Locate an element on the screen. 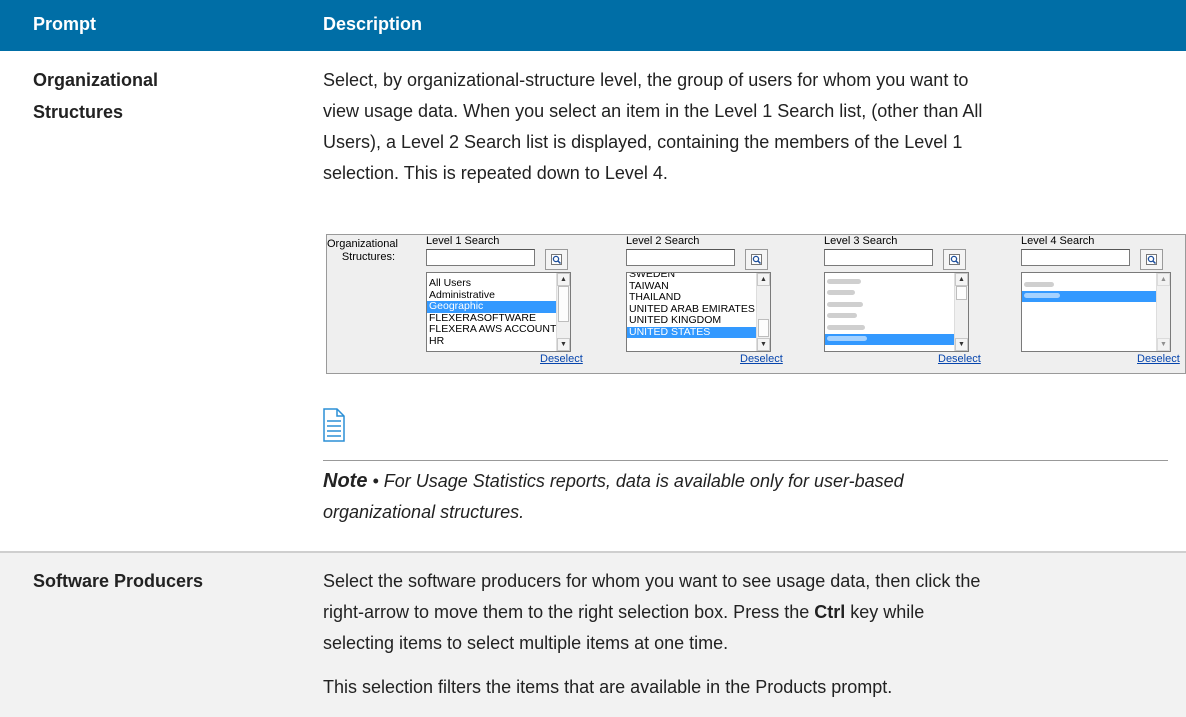  list-item-selected: Geographic is located at coordinates (498, 306).